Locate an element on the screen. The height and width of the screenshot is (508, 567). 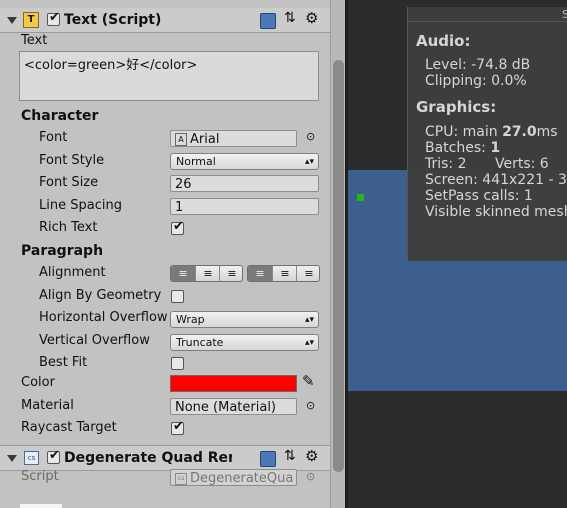
script-asset-icon: cs is located at coordinates (181, 479).